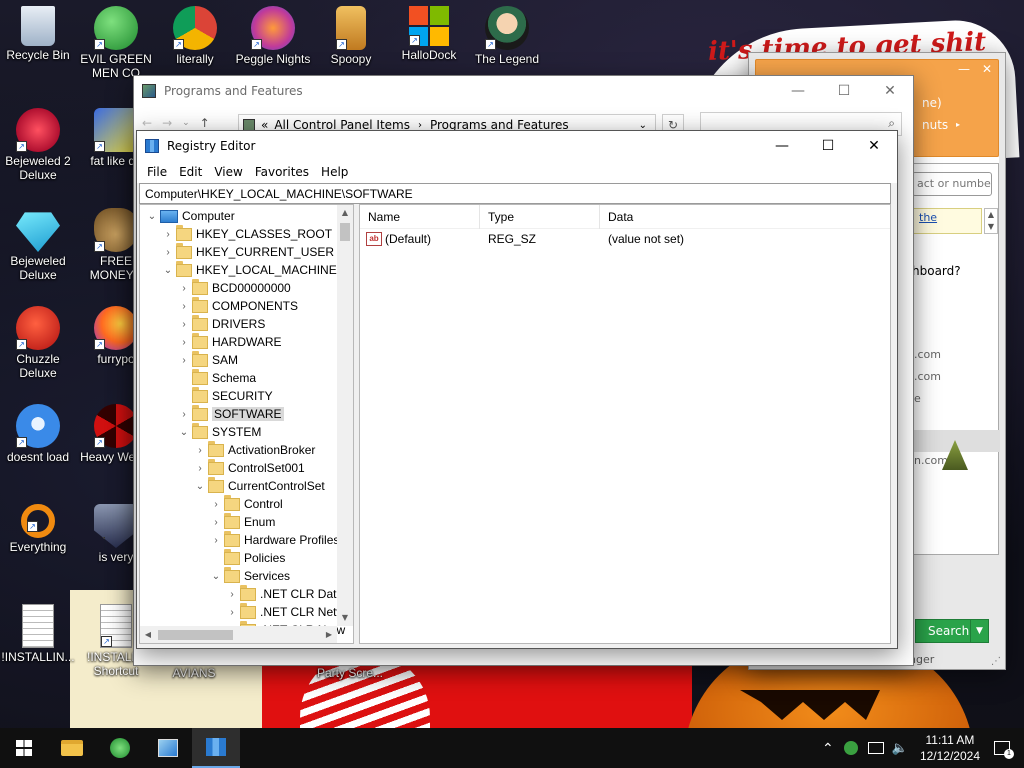 This screenshot has height=768, width=1024. Describe the element at coordinates (168, 748) in the screenshot. I see `taskbar-control-panel` at that location.